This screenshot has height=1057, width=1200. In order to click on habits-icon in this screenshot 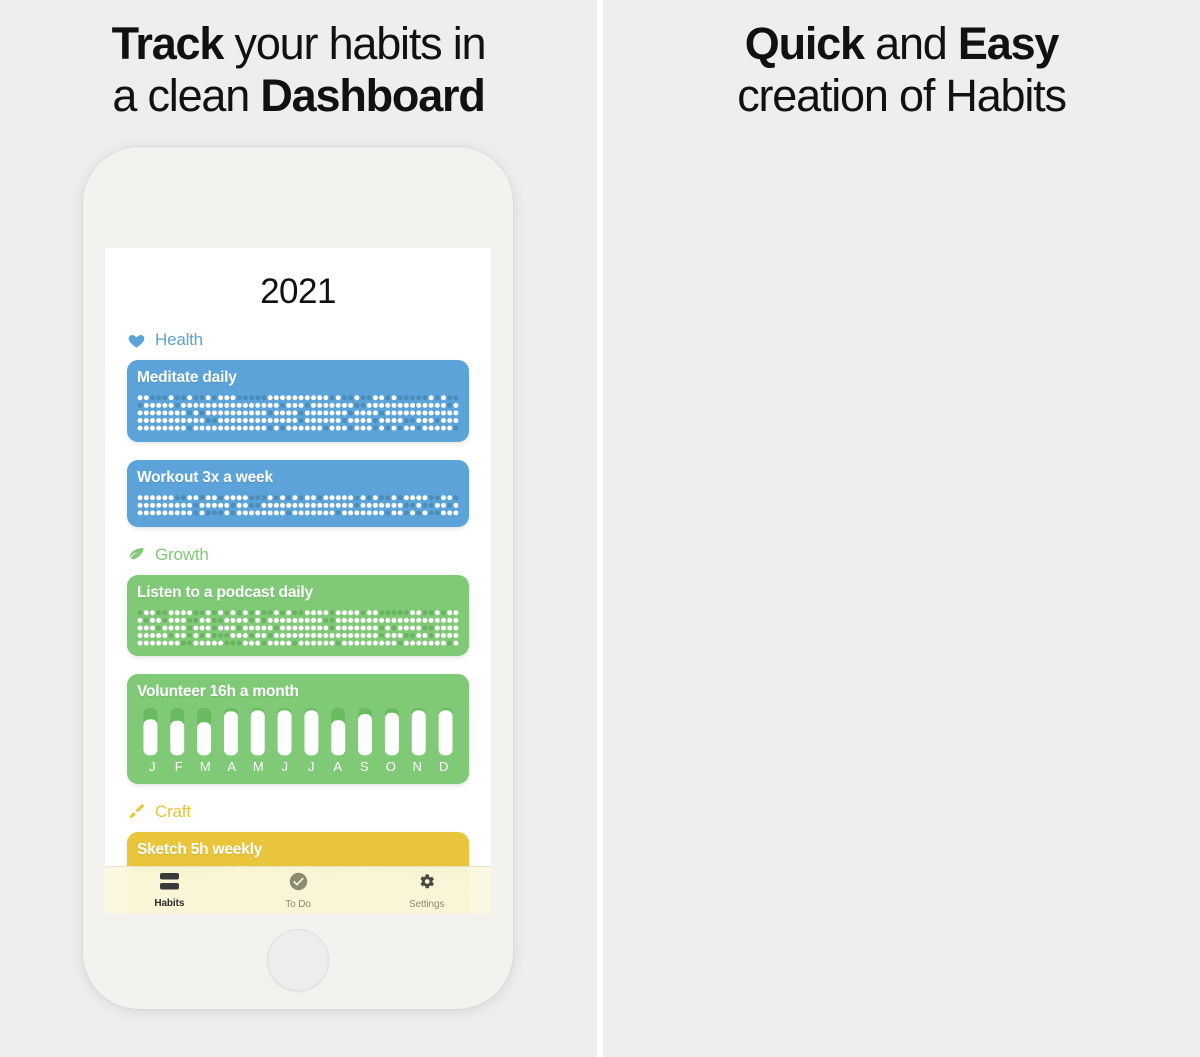, I will do `click(169, 883)`.